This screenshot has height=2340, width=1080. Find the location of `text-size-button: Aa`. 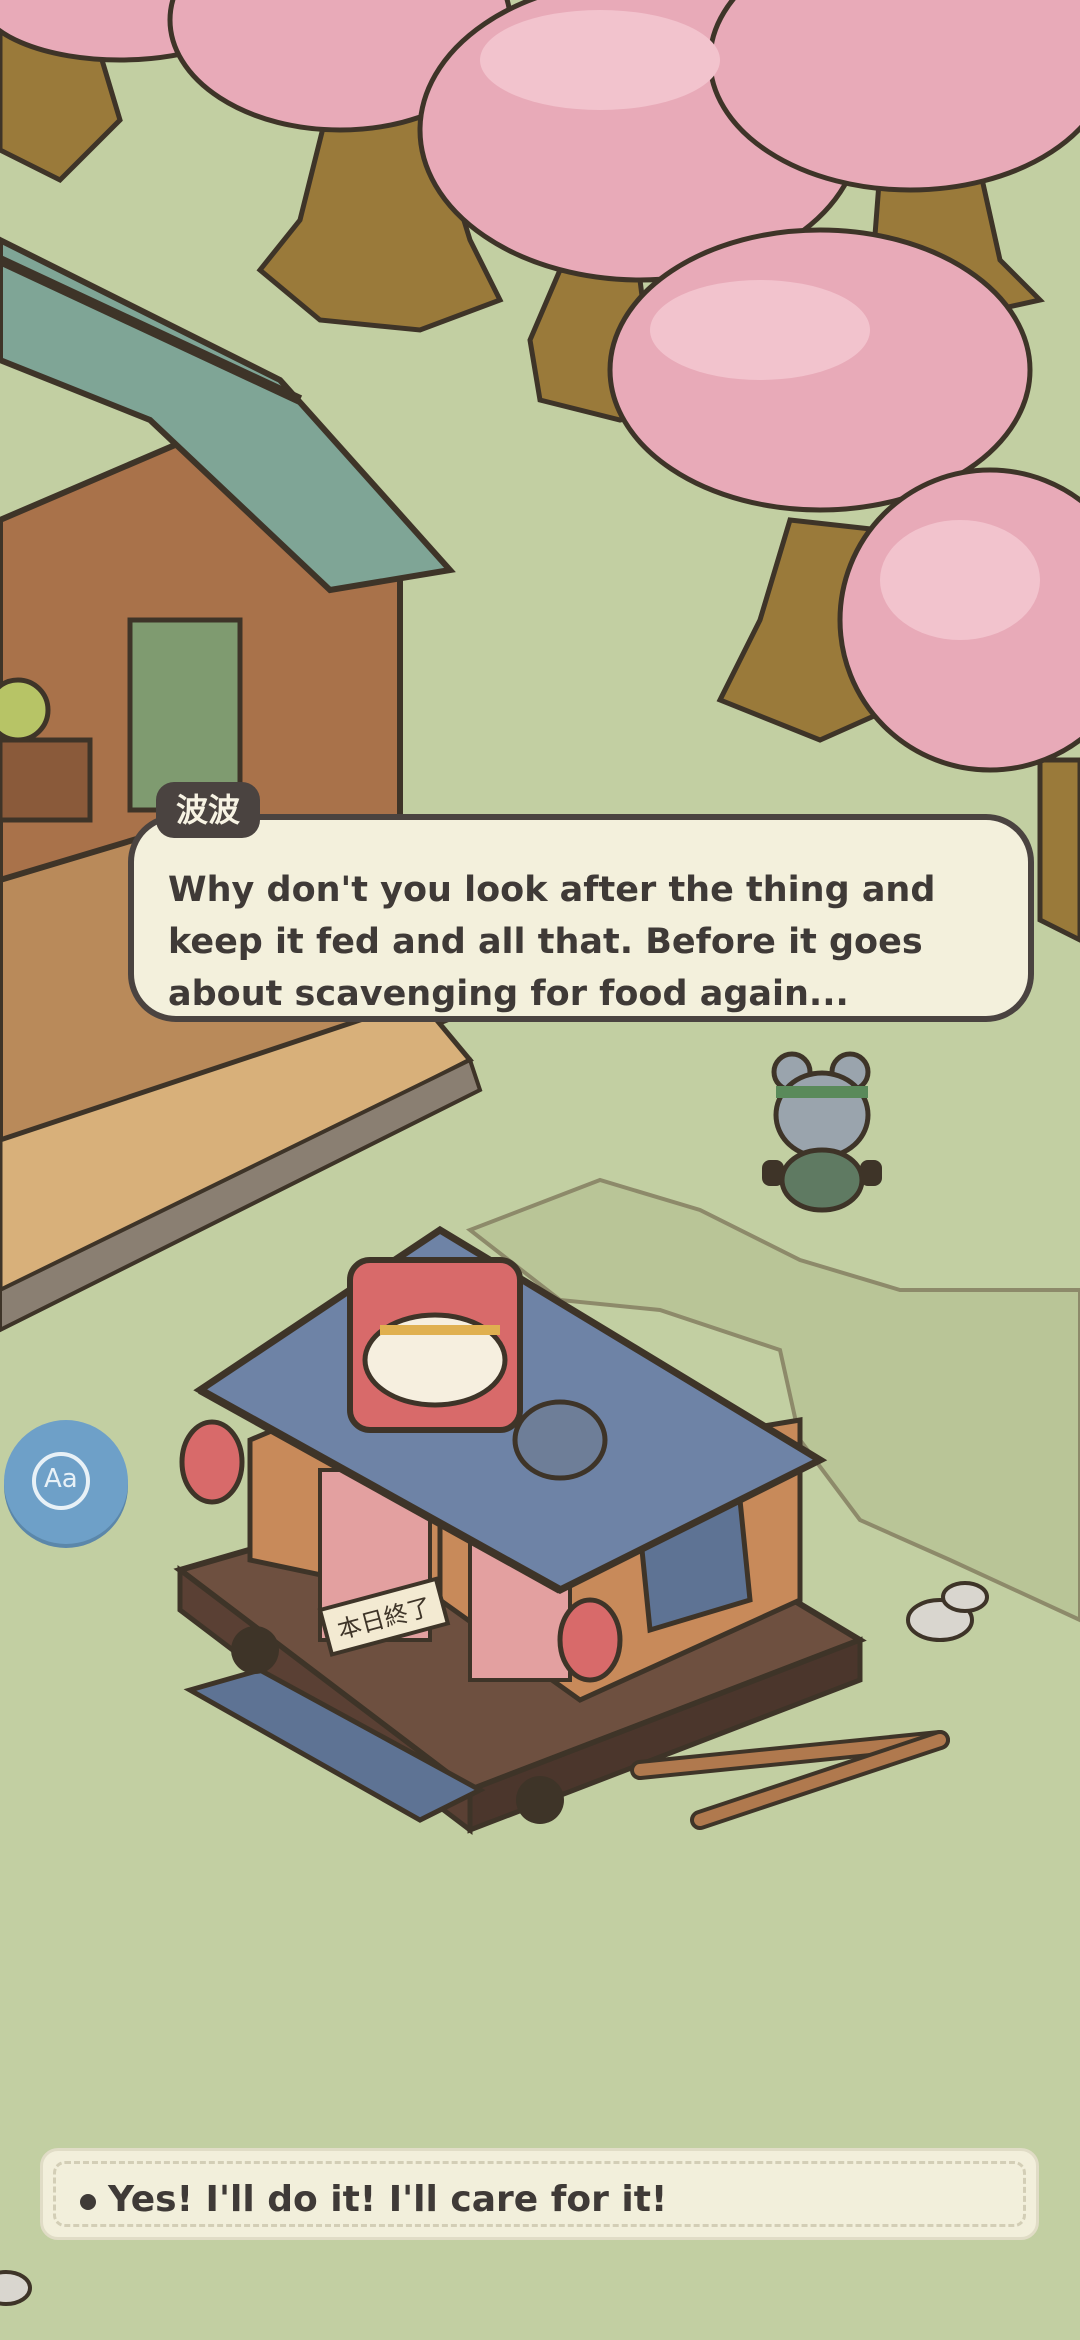

text-size-button: Aa is located at coordinates (66, 1482).